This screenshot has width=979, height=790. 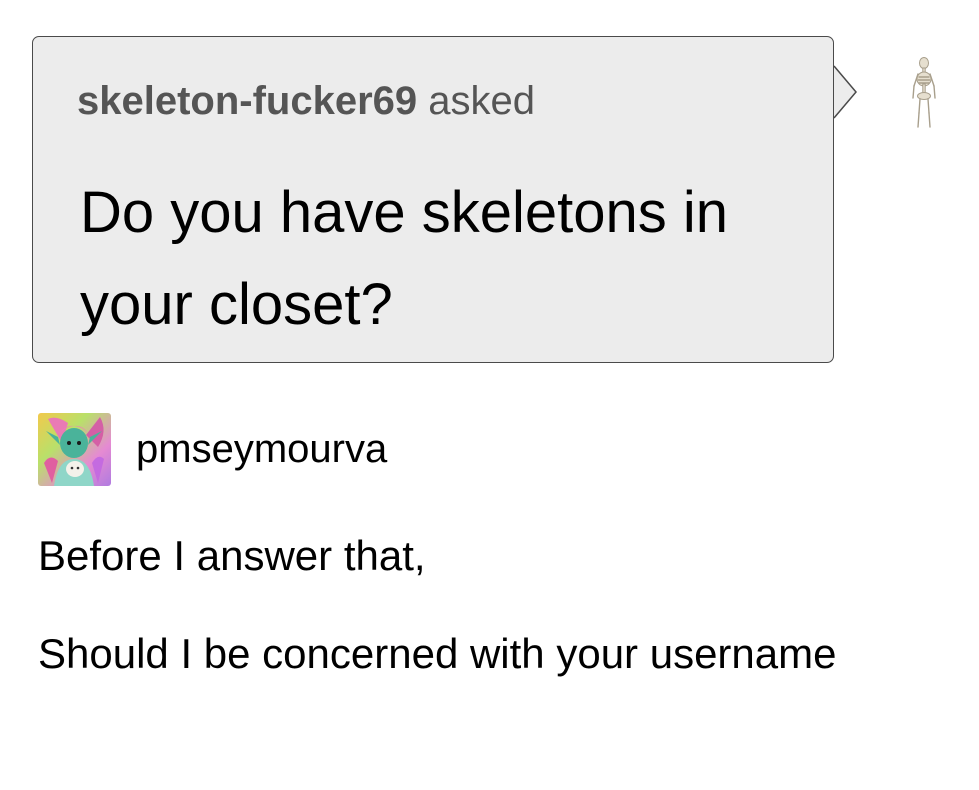 What do you see at coordinates (247, 101) in the screenshot?
I see `asker-name: skeleton-fucker69` at bounding box center [247, 101].